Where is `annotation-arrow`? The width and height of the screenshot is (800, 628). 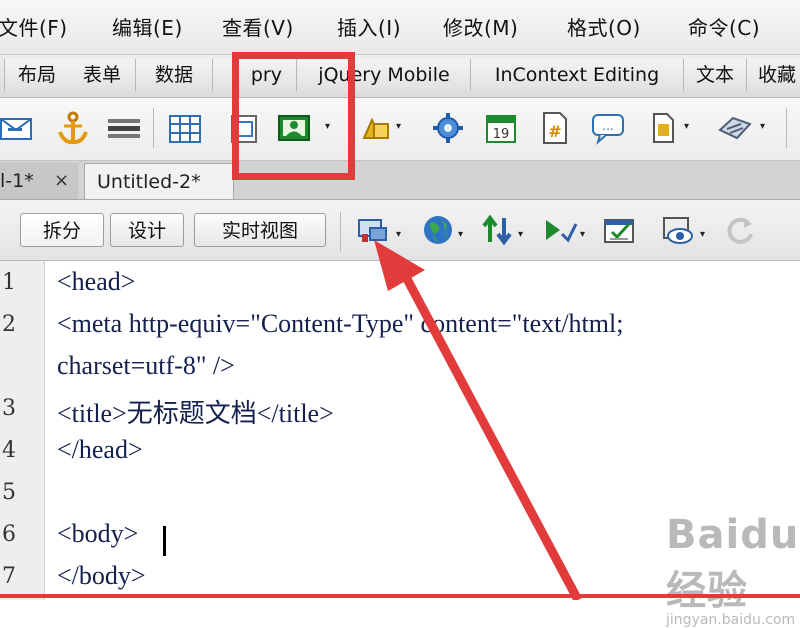
annotation-arrow is located at coordinates (478, 420).